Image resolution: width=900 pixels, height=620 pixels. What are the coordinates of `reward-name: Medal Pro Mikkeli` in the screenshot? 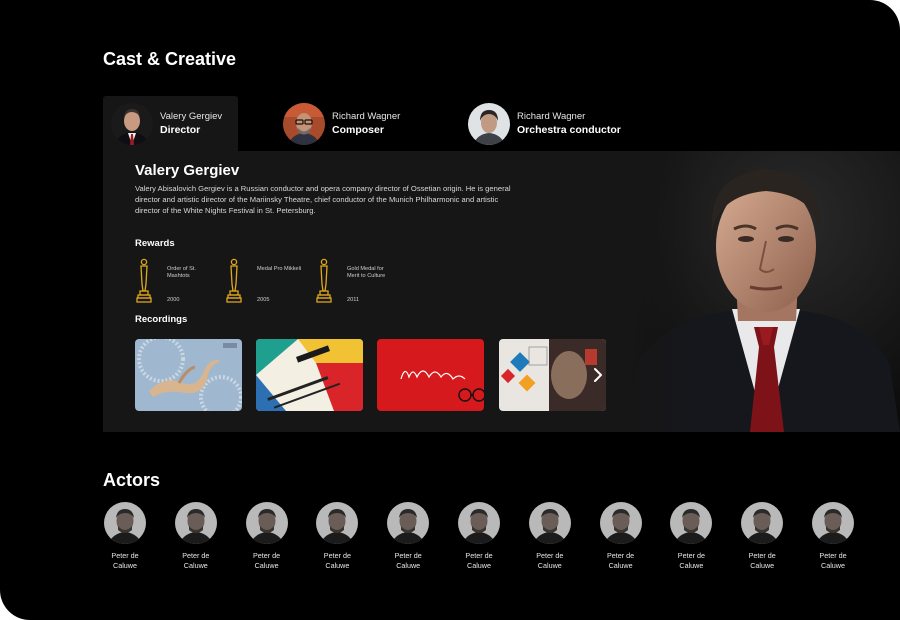 It's located at (279, 269).